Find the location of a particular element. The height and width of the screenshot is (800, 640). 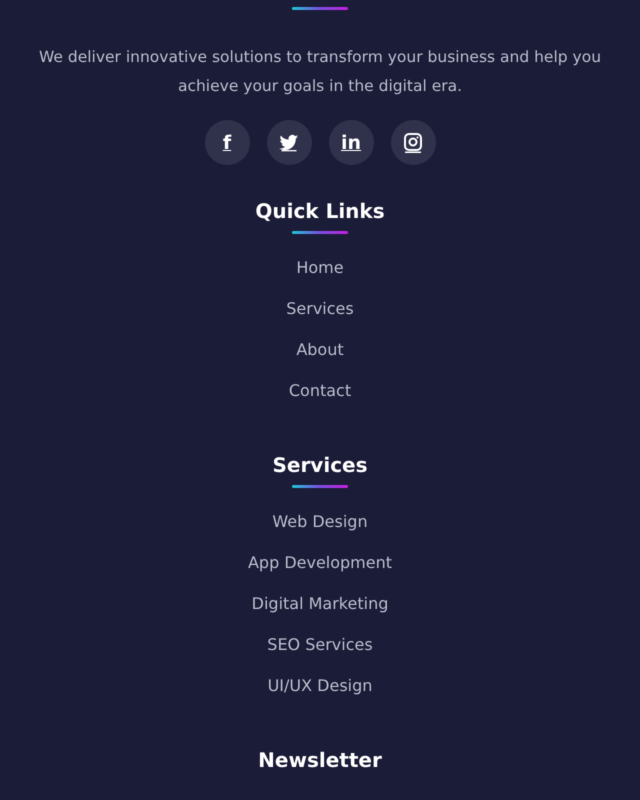

footer-link: UI/UX Design is located at coordinates (320, 686).